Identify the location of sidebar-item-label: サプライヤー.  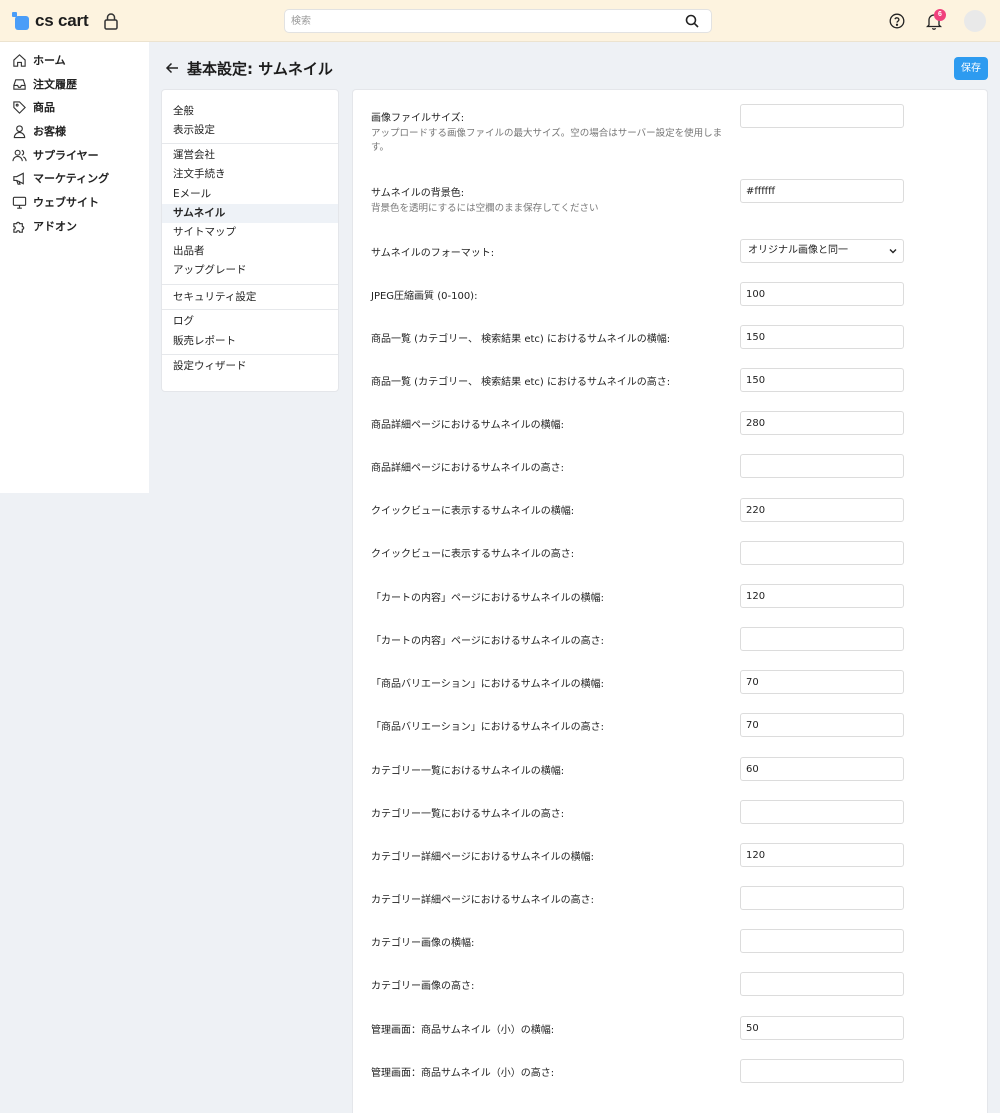
(66, 155).